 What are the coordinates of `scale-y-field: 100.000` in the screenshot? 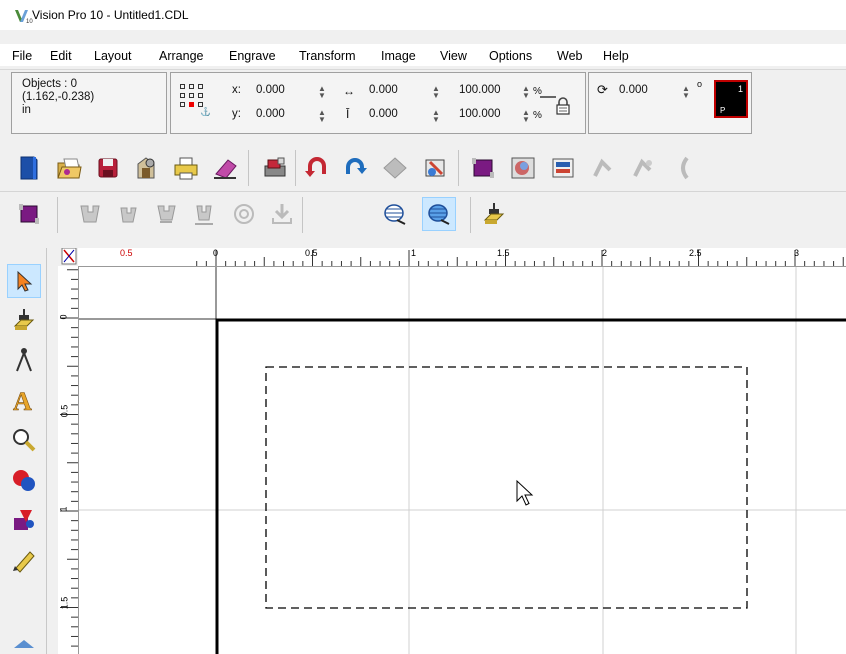 It's located at (480, 114).